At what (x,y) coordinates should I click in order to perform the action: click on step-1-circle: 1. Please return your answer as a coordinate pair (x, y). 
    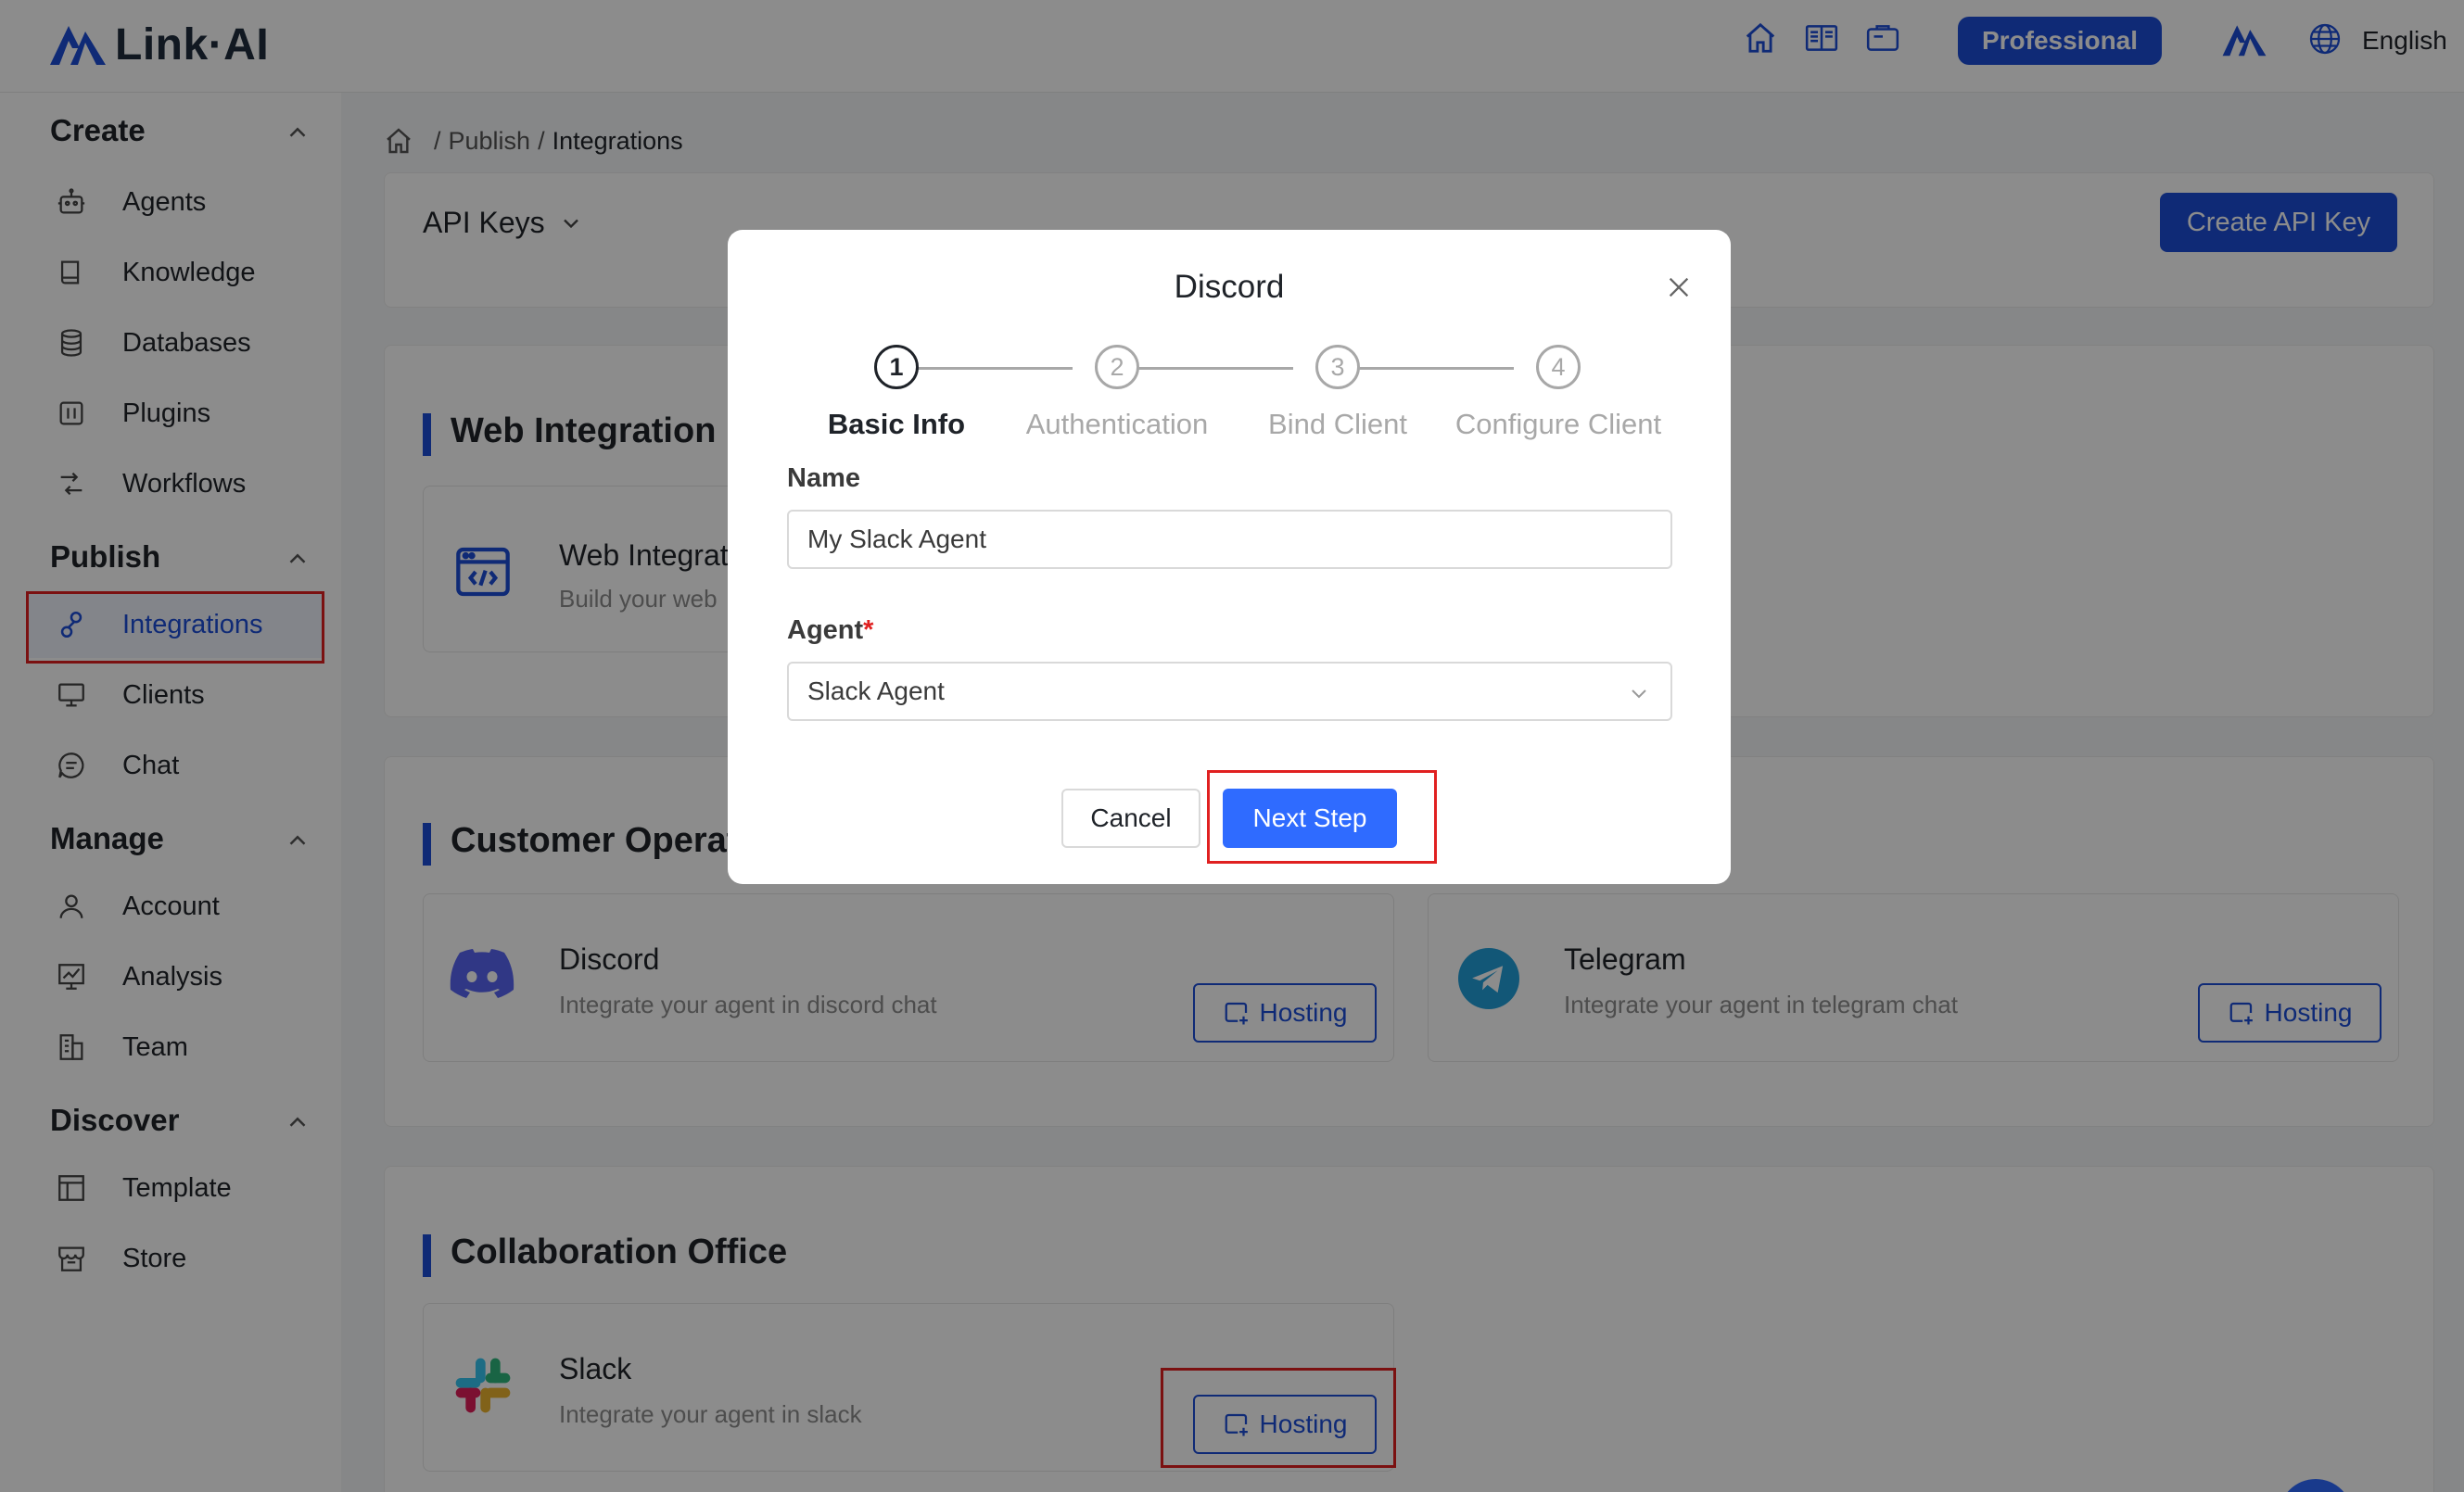
    Looking at the image, I should click on (896, 367).